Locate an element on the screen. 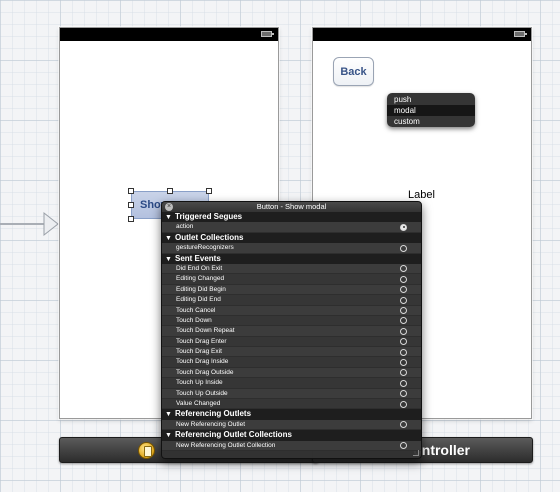 Image resolution: width=560 pixels, height=492 pixels. connection-row-new-referencing-outlet-collection: New Referencing Outlet Collection is located at coordinates (291, 445).